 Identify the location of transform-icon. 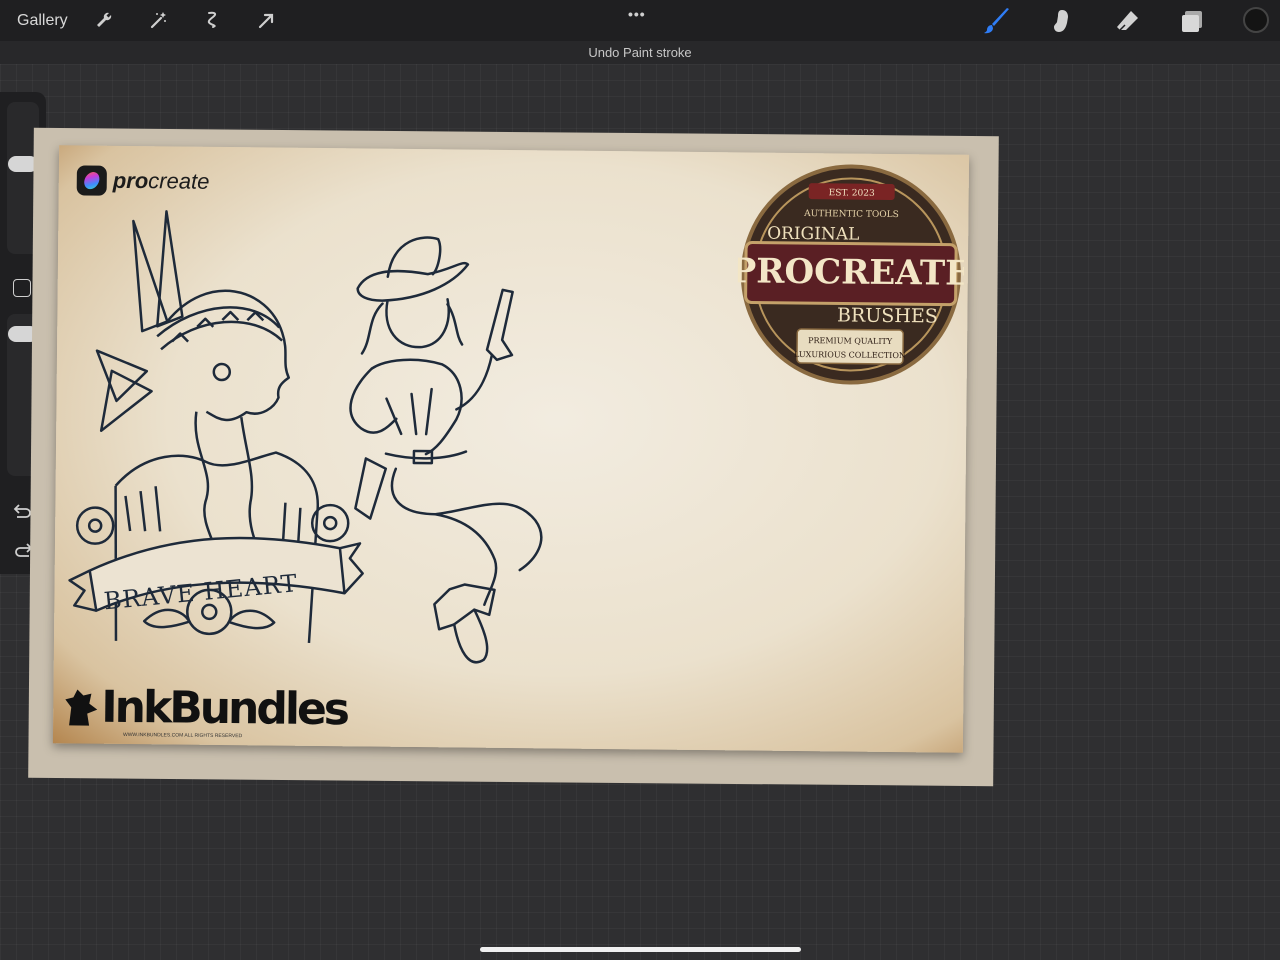
(266, 20).